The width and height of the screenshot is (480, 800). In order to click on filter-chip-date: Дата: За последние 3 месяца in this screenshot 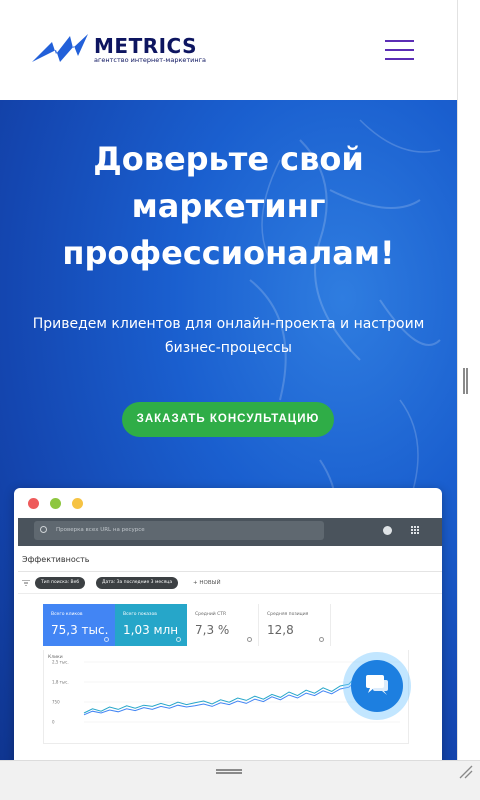, I will do `click(137, 583)`.